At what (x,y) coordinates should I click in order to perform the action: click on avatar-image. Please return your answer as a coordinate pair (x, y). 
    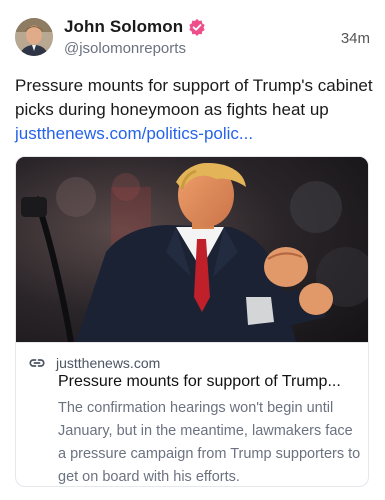
    Looking at the image, I should click on (34, 37).